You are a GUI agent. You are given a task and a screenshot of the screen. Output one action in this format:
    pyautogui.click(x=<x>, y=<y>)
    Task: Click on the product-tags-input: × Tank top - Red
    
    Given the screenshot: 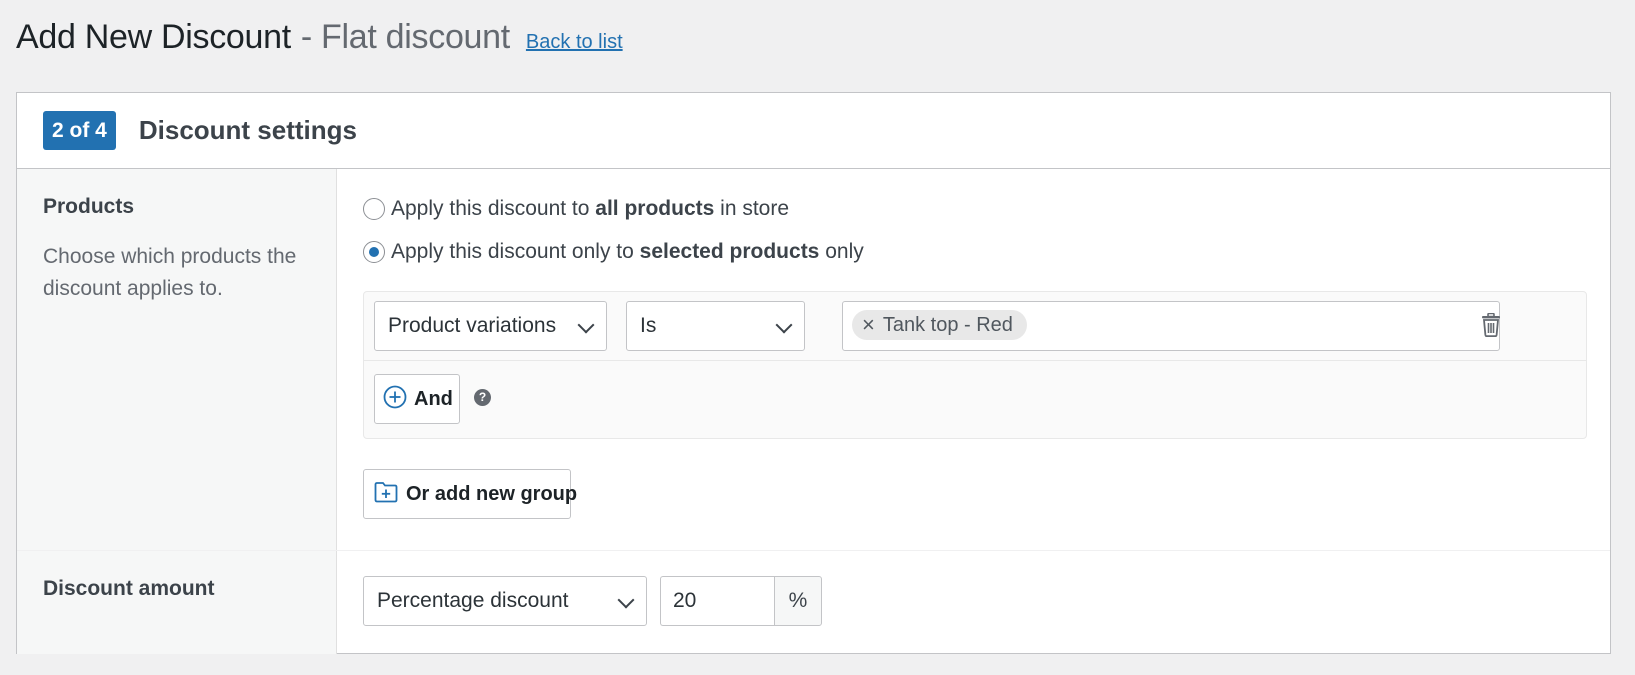 What is the action you would take?
    pyautogui.click(x=1171, y=326)
    